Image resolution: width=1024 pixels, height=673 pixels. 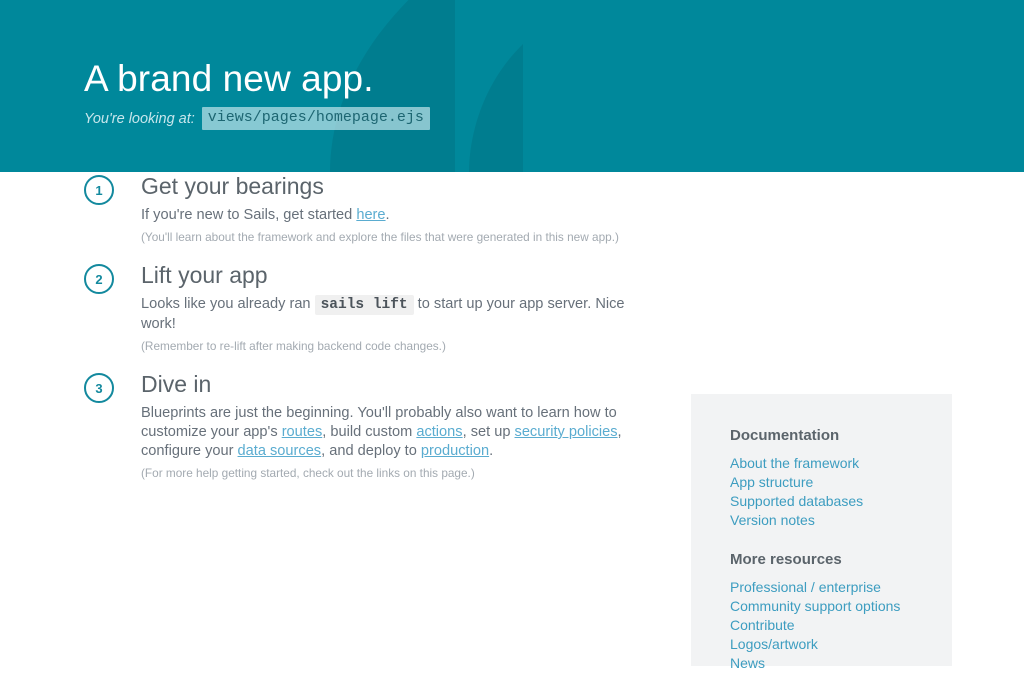 What do you see at coordinates (785, 435) in the screenshot?
I see `sidebar-heading-documentation: Documentation` at bounding box center [785, 435].